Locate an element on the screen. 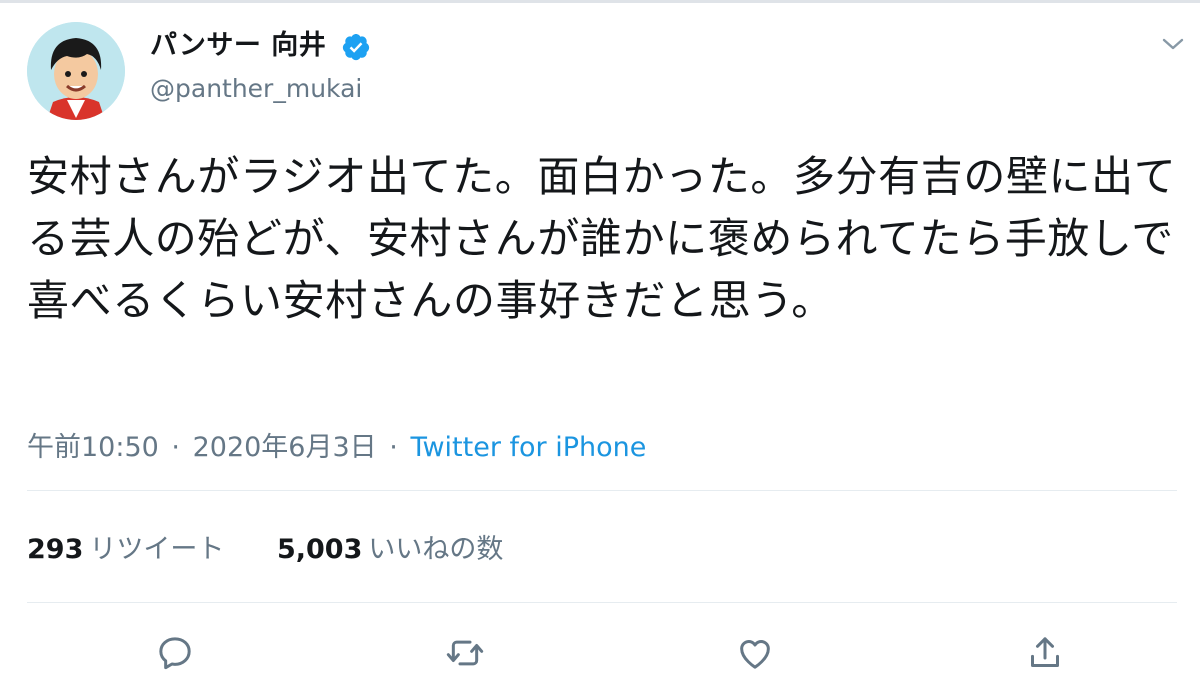  retweets-label: リツイート is located at coordinates (157, 549).